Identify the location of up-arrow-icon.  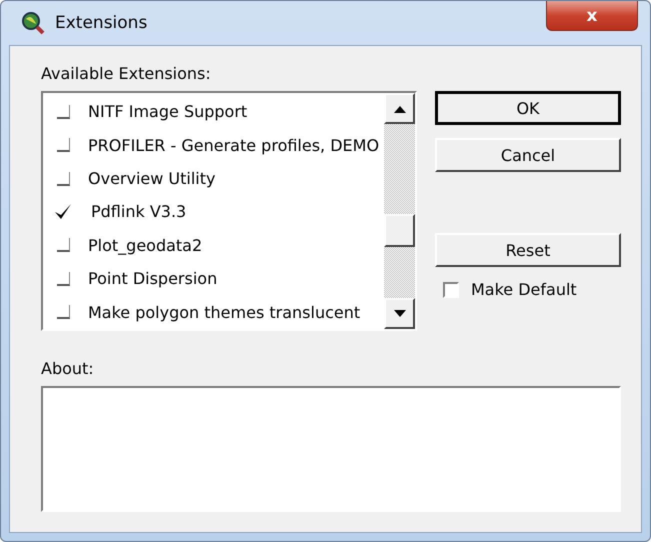
(400, 108).